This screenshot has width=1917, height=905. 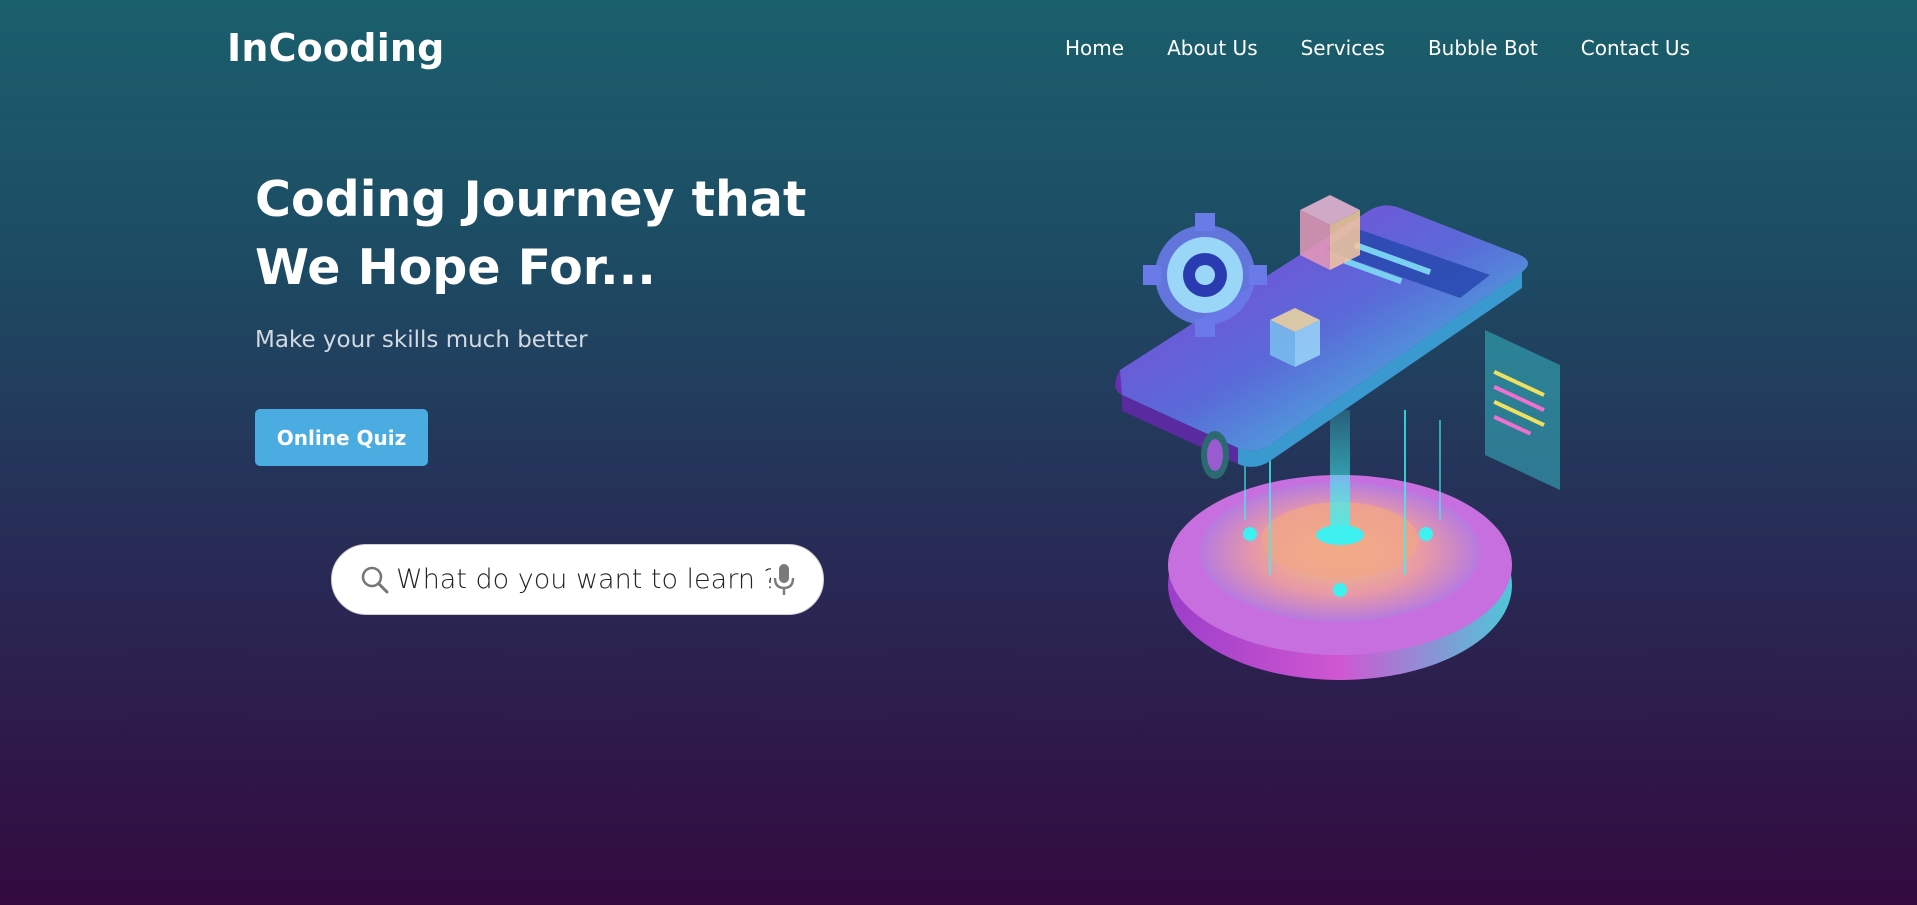 I want to click on search-bar, so click(x=577, y=579).